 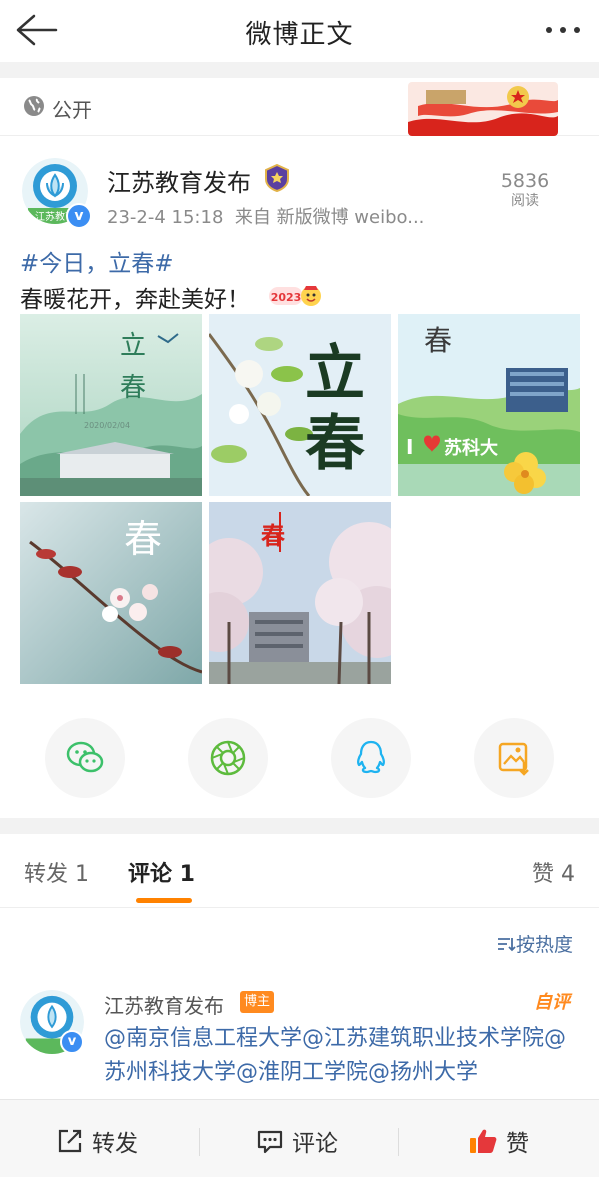 I want to click on divider, so click(x=299, y=907).